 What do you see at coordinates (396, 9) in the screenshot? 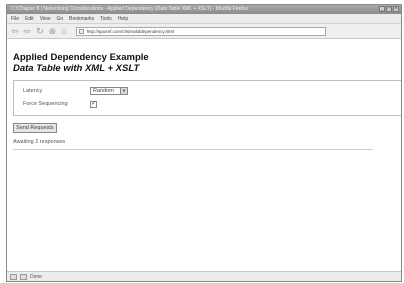
I see `close-button: ×` at bounding box center [396, 9].